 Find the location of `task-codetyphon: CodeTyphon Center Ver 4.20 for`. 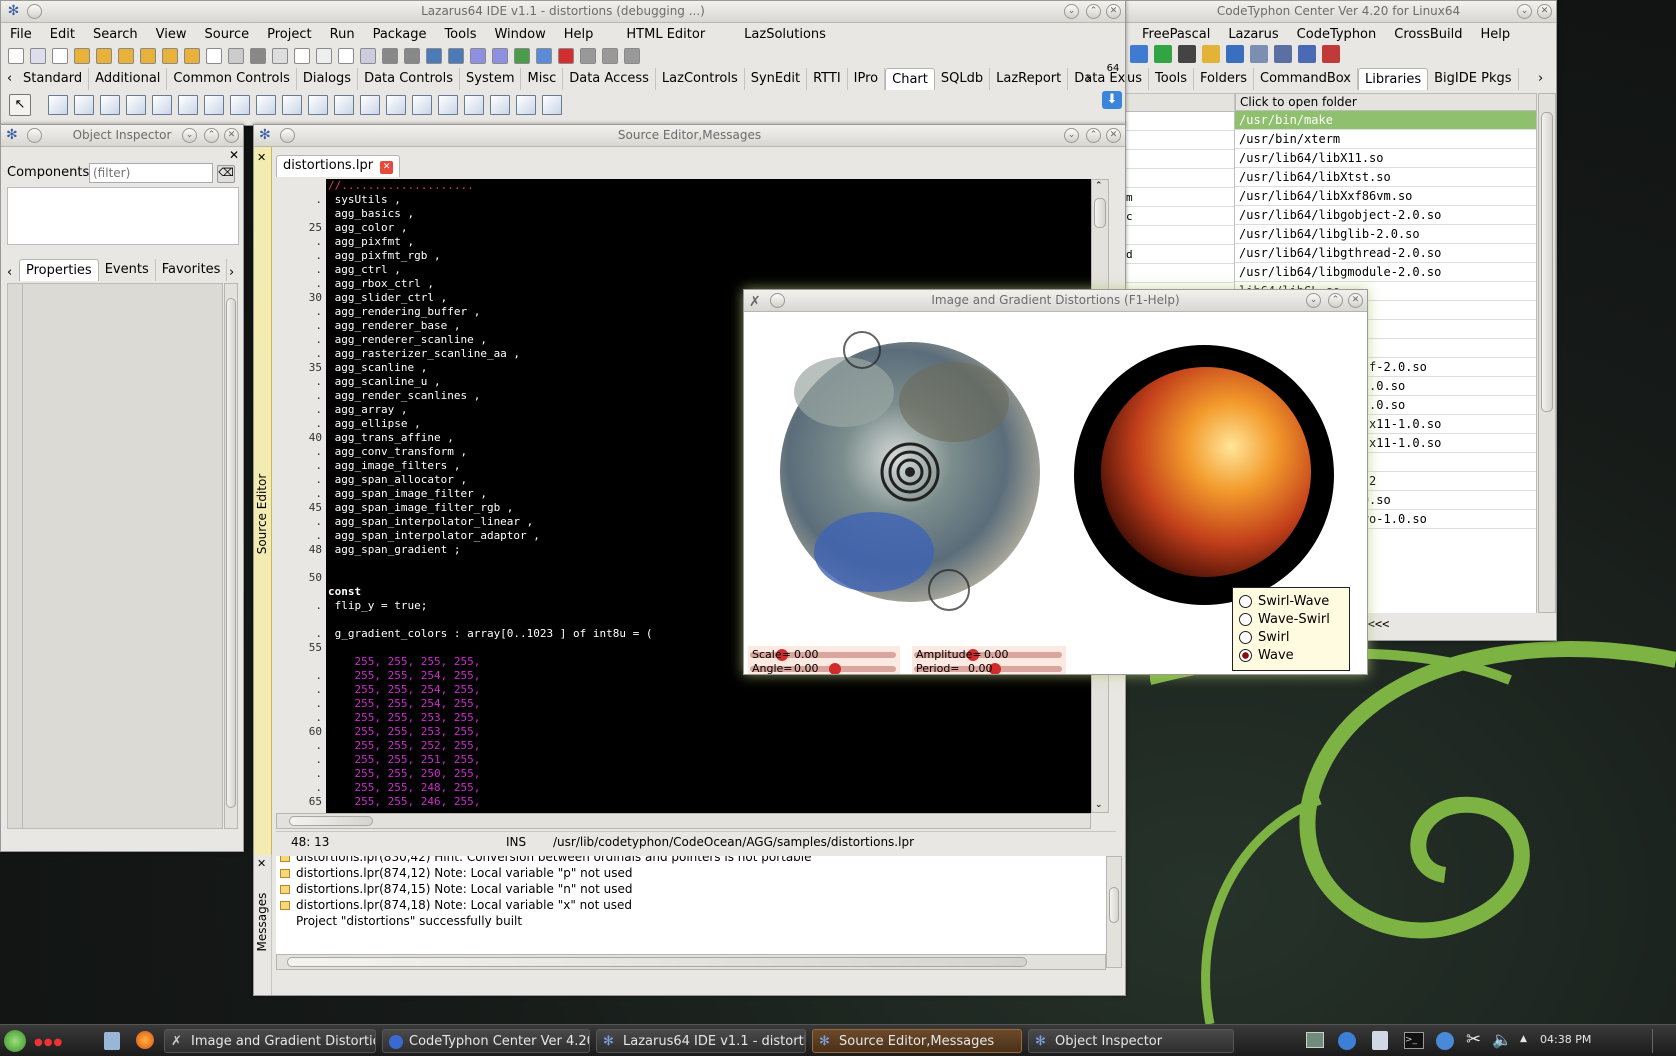

task-codetyphon: CodeTyphon Center Ver 4.20 for is located at coordinates (486, 1041).